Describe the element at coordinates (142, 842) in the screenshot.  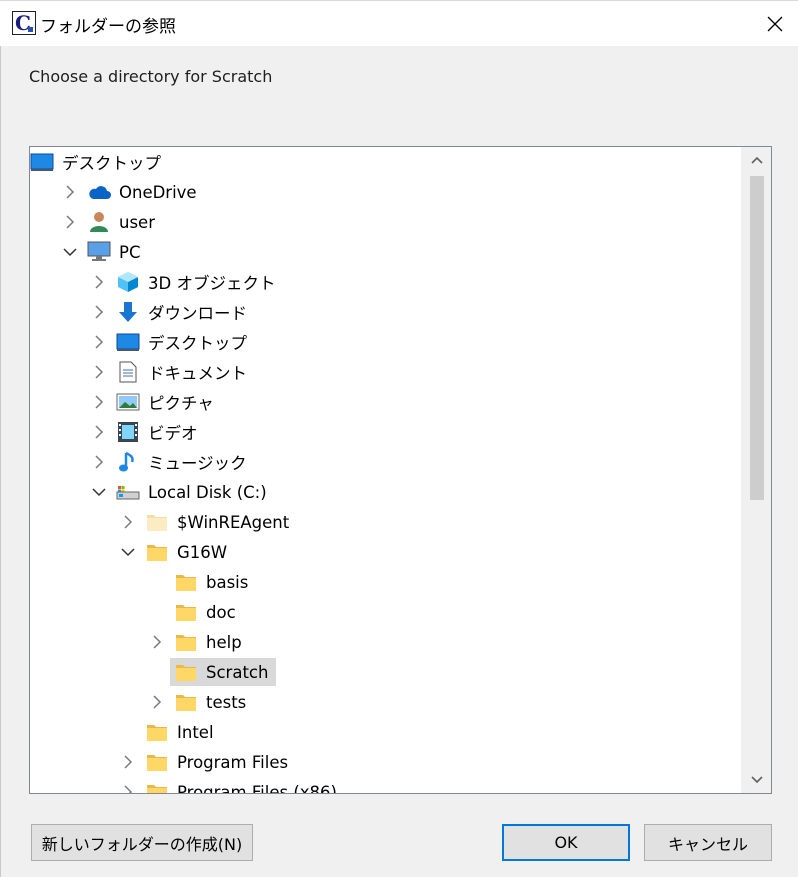
I see `new-folder-button: 新しいフォルダーの作成(N)` at that location.